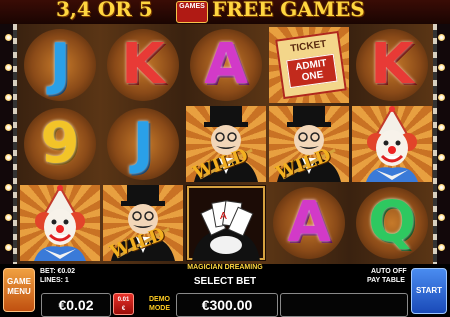 The image size is (450, 317). I want to click on demo-mode-label: DEMO MODE, so click(159, 304).